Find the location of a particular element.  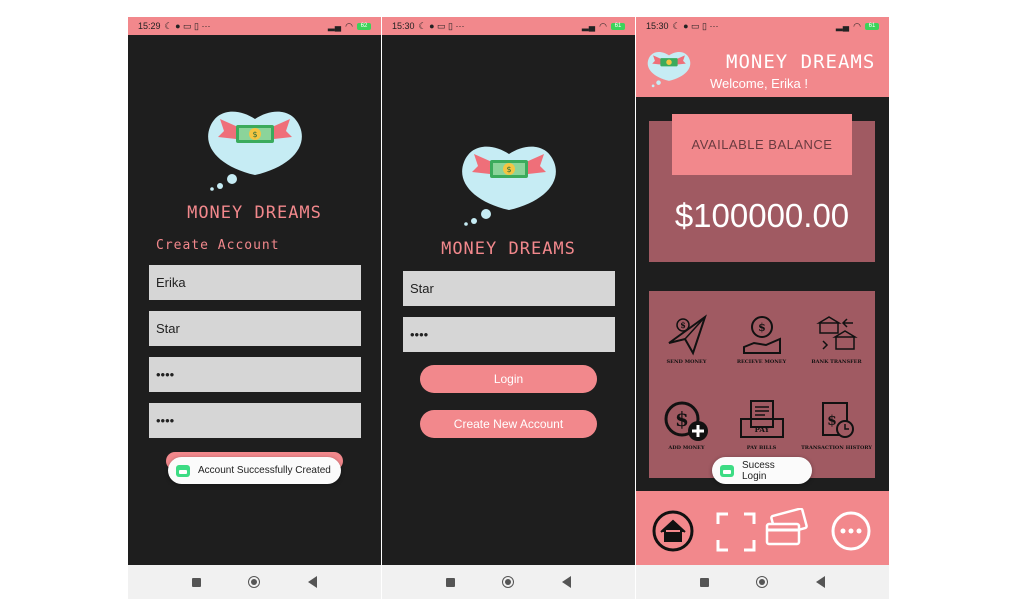

scan-icon is located at coordinates (736, 532).